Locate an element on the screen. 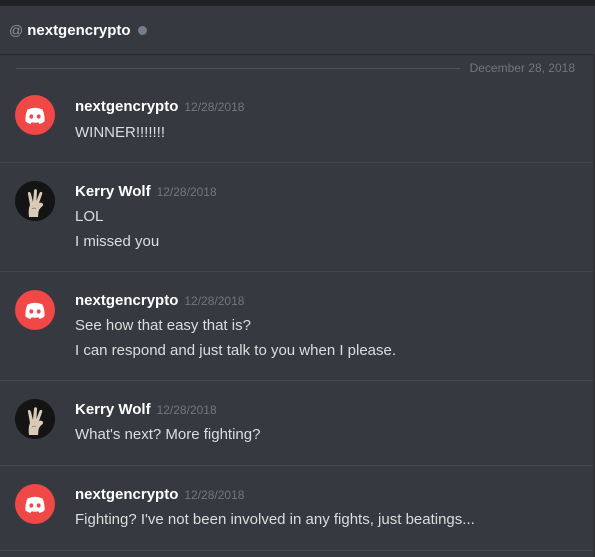  at-sign-icon: @ is located at coordinates (16, 30).